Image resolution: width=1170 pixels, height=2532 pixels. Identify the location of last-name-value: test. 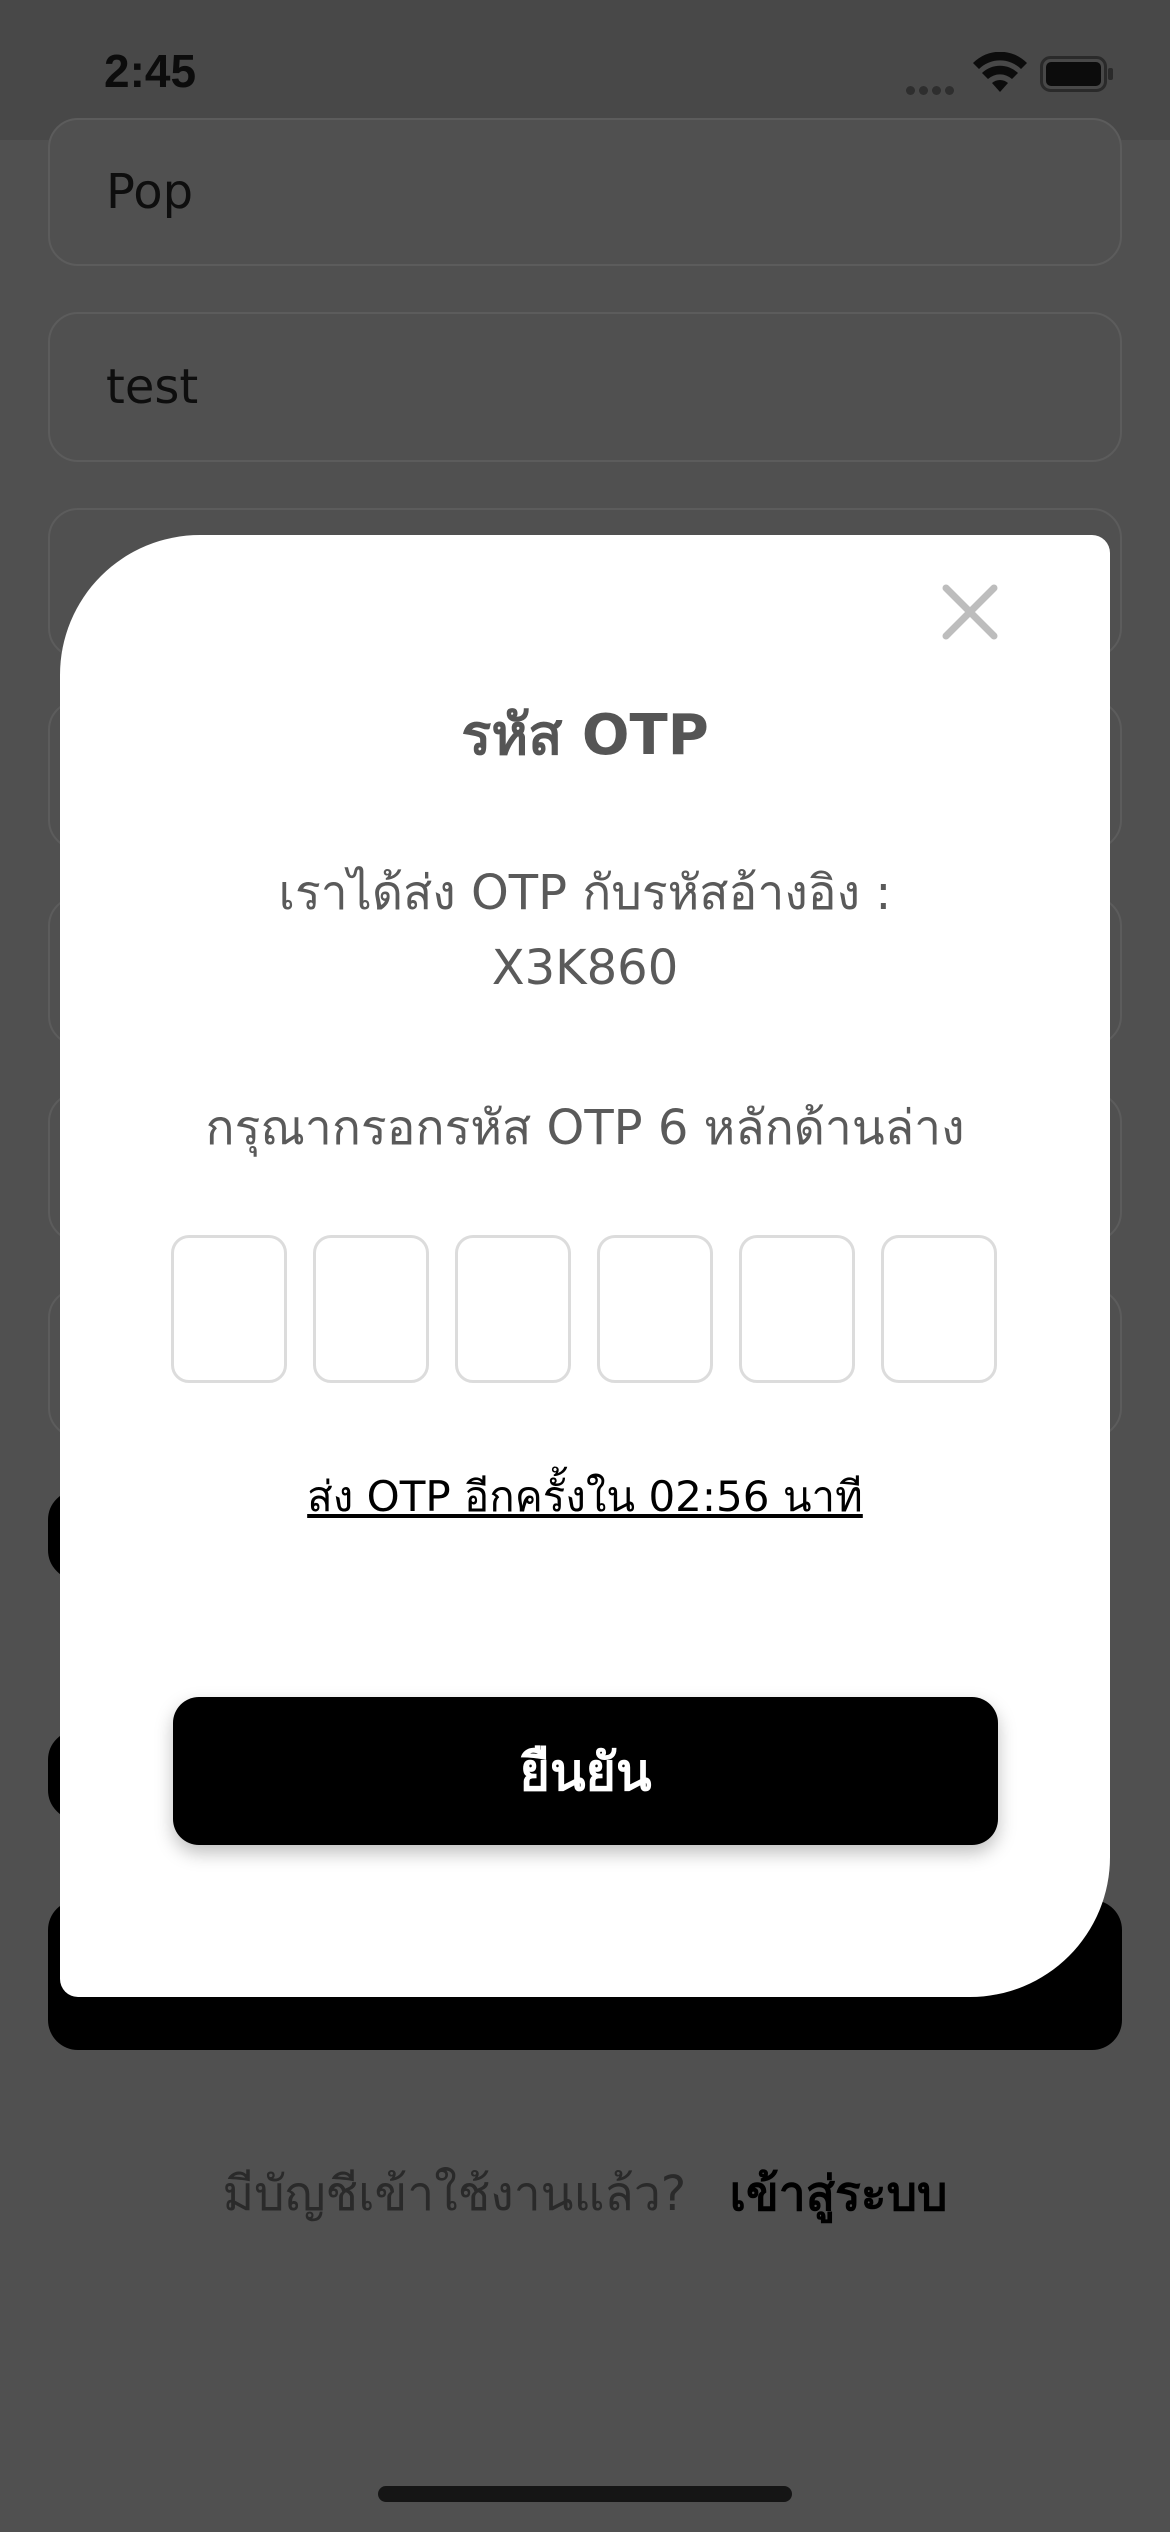
(152, 387).